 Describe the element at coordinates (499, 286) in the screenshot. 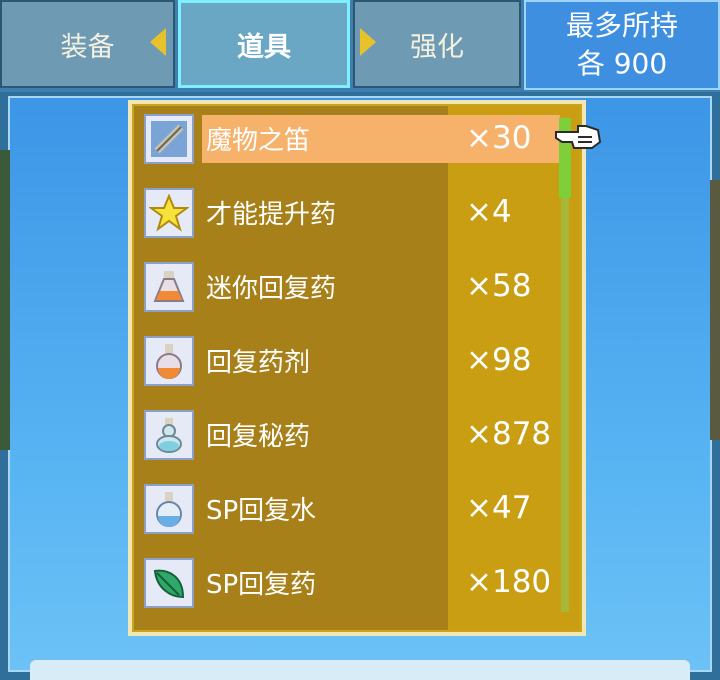

I see `item-qty: ×58` at that location.